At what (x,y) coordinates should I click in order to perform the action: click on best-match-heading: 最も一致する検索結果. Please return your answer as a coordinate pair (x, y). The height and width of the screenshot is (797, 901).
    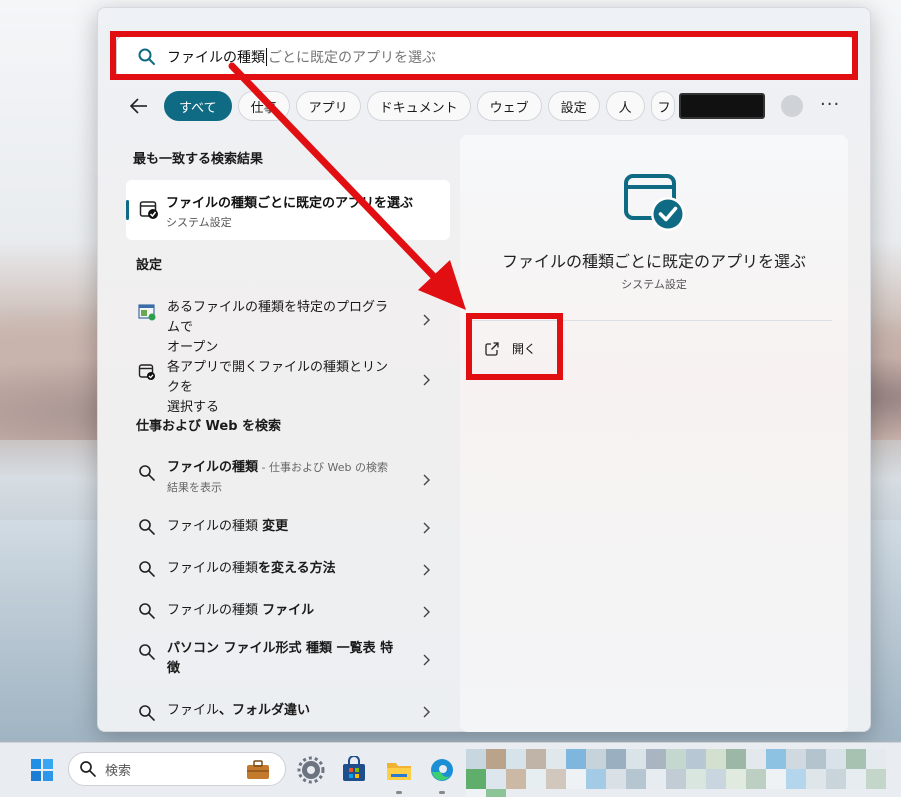
    Looking at the image, I should click on (198, 159).